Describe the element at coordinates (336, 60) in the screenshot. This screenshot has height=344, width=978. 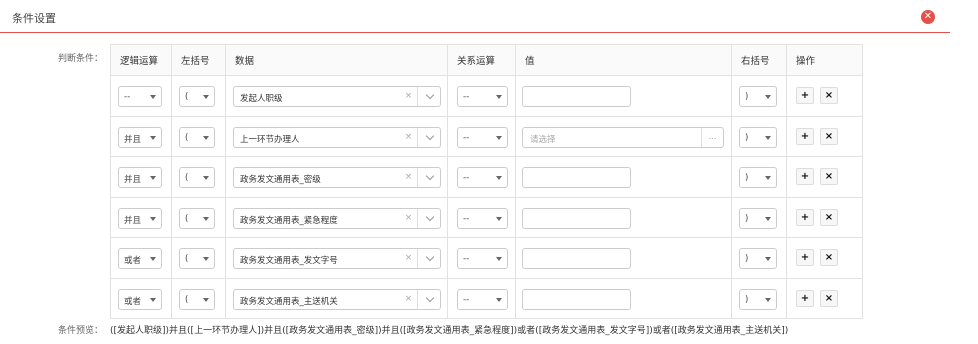
I see `col-data: 数据` at that location.